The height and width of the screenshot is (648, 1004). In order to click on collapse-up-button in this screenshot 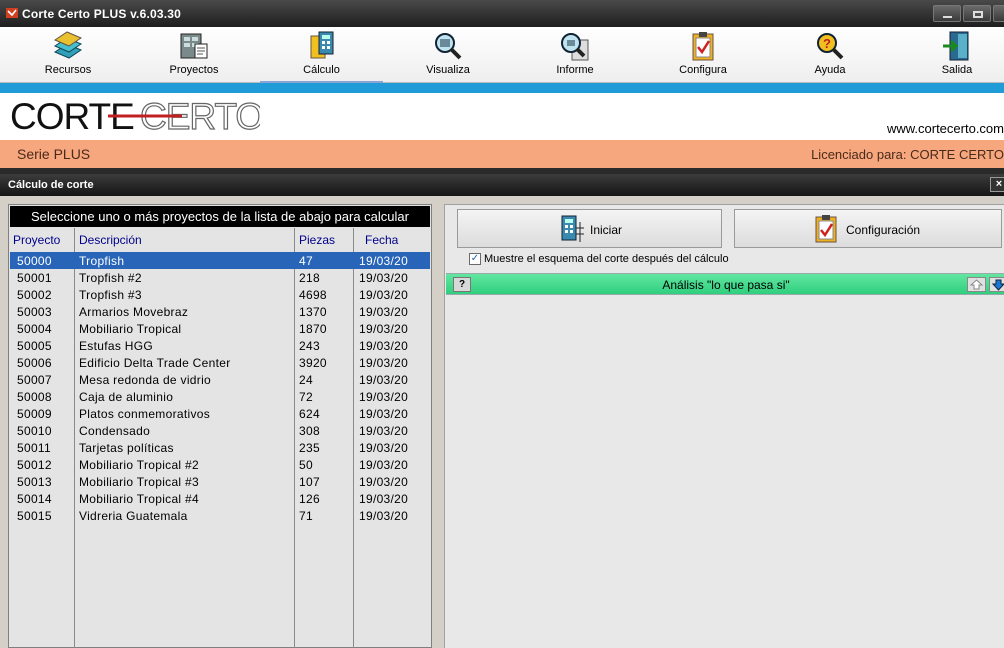, I will do `click(976, 284)`.